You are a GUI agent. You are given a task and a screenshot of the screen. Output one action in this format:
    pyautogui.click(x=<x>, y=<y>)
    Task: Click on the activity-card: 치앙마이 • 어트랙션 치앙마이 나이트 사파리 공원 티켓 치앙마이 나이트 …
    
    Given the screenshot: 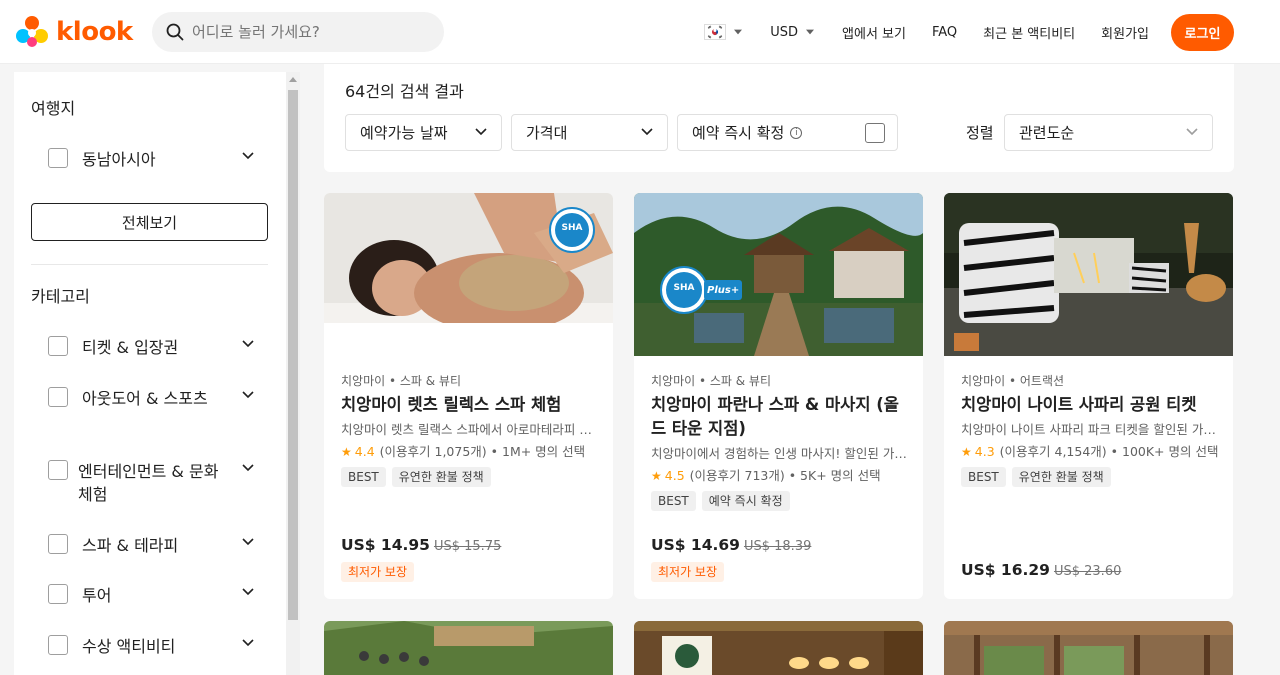 What is the action you would take?
    pyautogui.click(x=1088, y=396)
    